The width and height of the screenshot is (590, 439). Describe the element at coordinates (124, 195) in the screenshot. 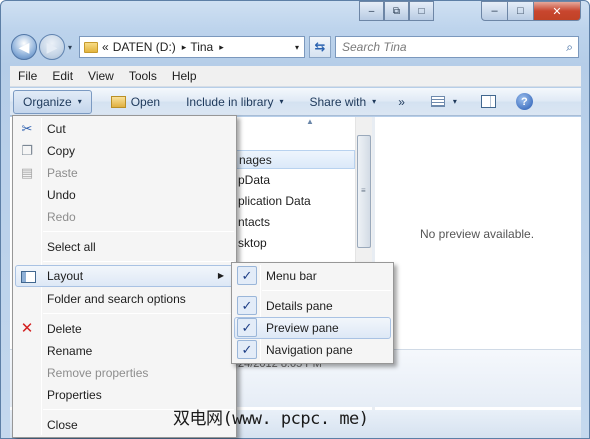

I see `menu-item-undo: Undo` at that location.